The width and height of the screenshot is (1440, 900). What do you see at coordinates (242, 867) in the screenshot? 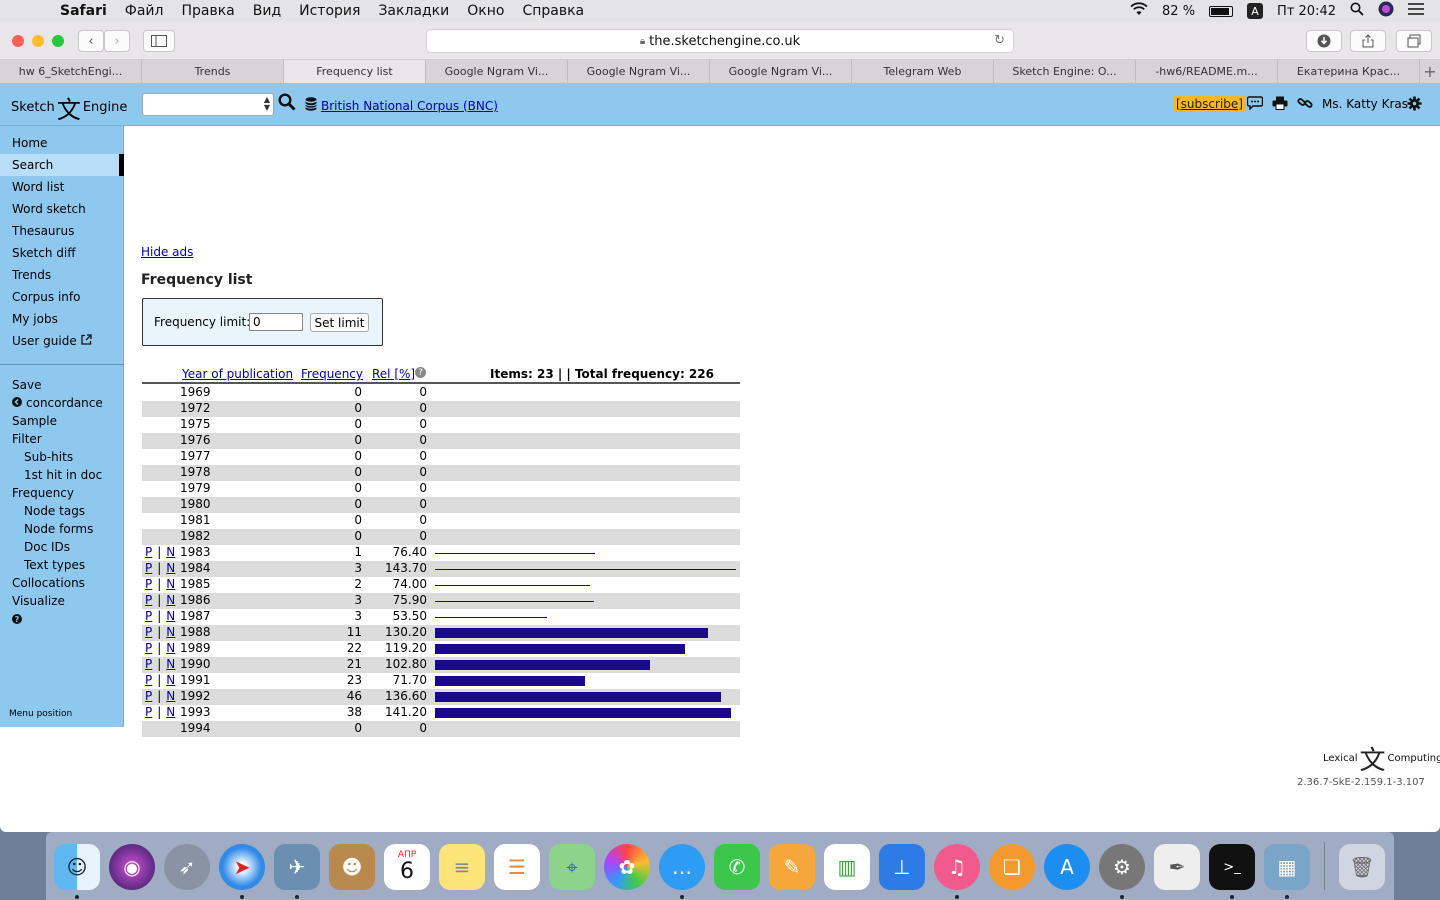
I see `safari-icon: ➤` at bounding box center [242, 867].